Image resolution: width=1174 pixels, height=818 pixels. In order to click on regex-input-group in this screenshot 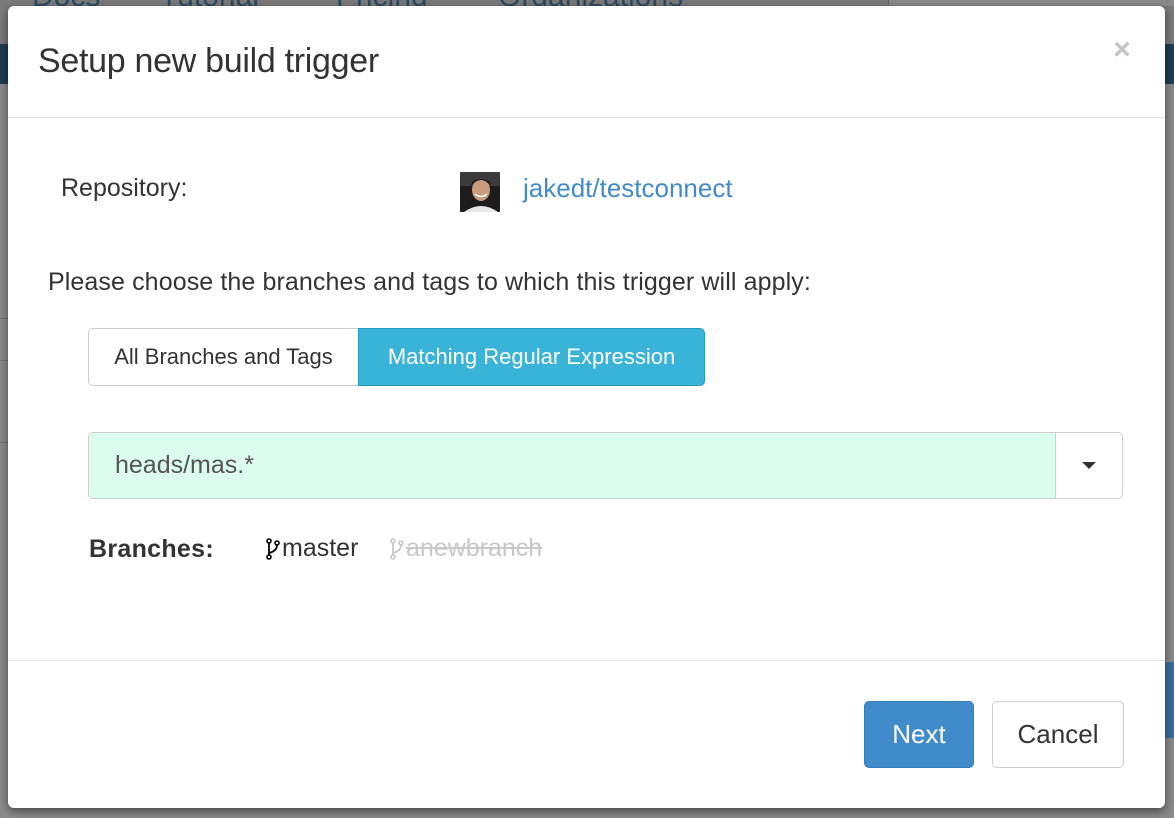, I will do `click(605, 465)`.